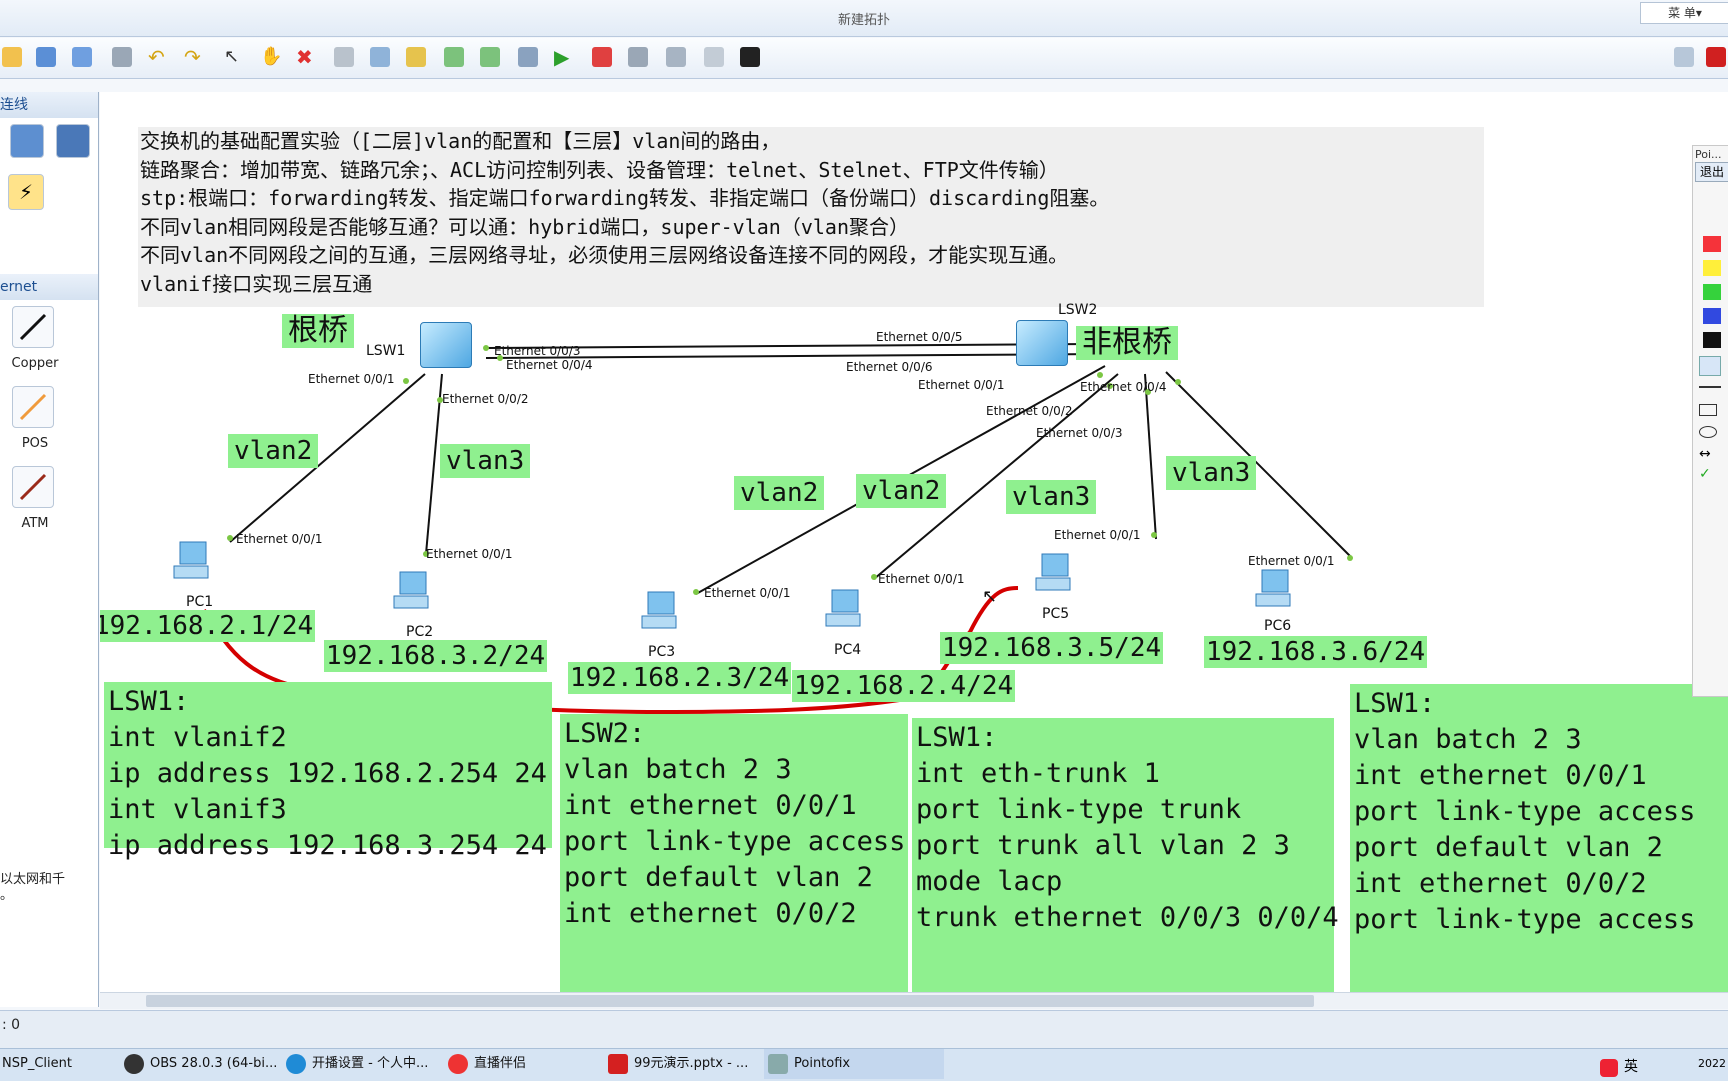 The image size is (1728, 1081). Describe the element at coordinates (73, 141) in the screenshot. I see `cable-icon` at that location.